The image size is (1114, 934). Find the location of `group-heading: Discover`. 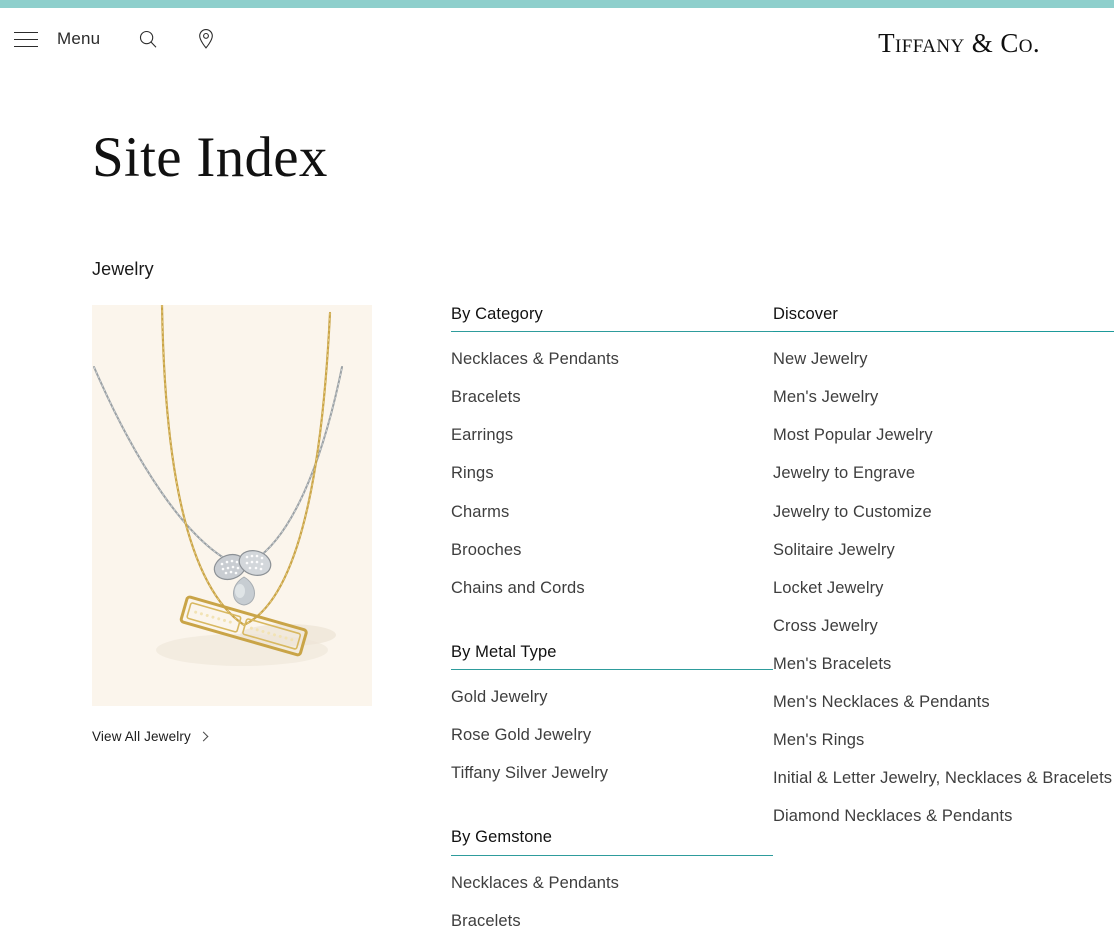

group-heading: Discover is located at coordinates (943, 319).